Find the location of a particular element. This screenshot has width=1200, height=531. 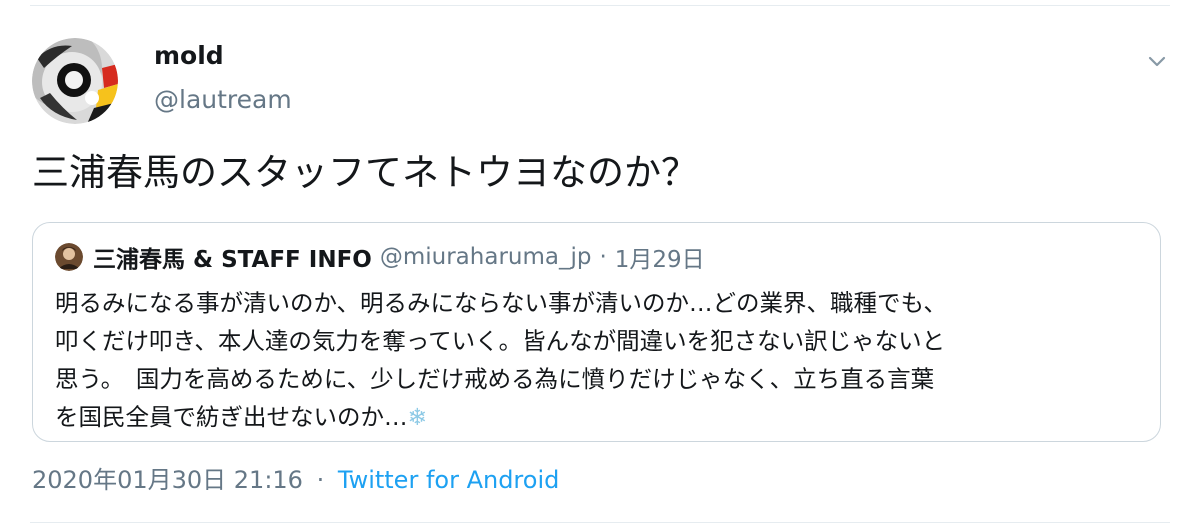

quoted-date: 1月29日 is located at coordinates (659, 260).